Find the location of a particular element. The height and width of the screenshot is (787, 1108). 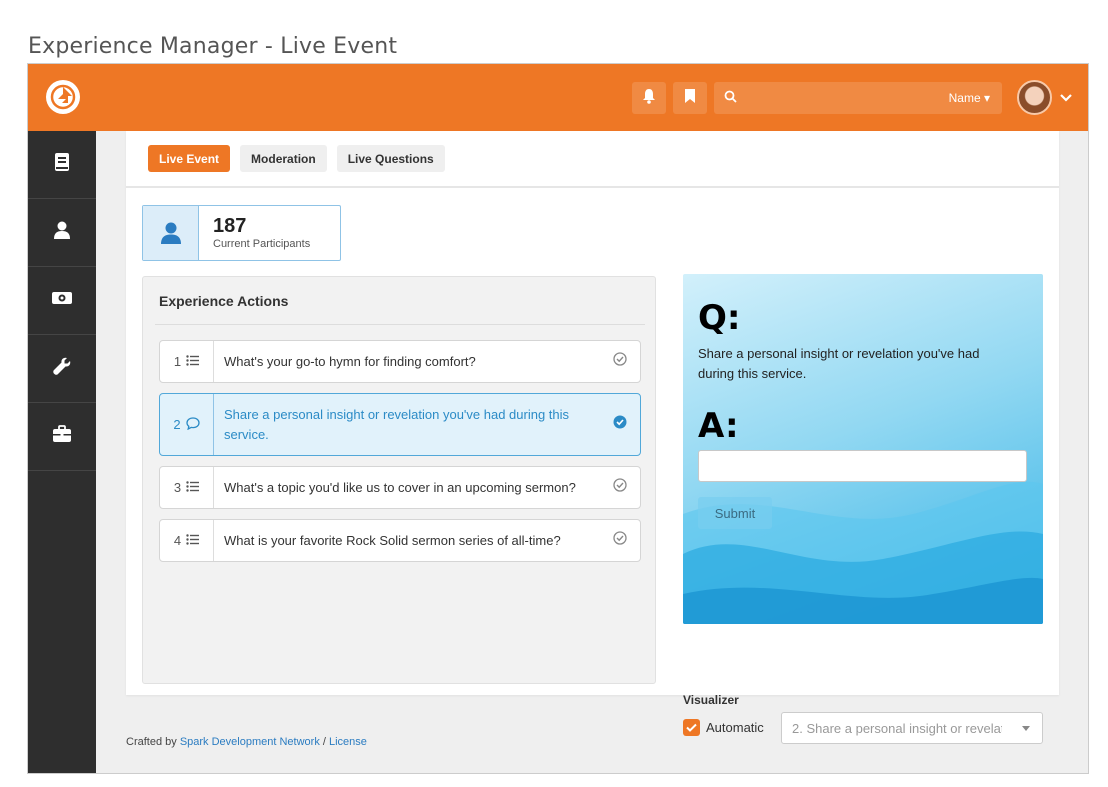

caret-down-icon is located at coordinates (1026, 728).